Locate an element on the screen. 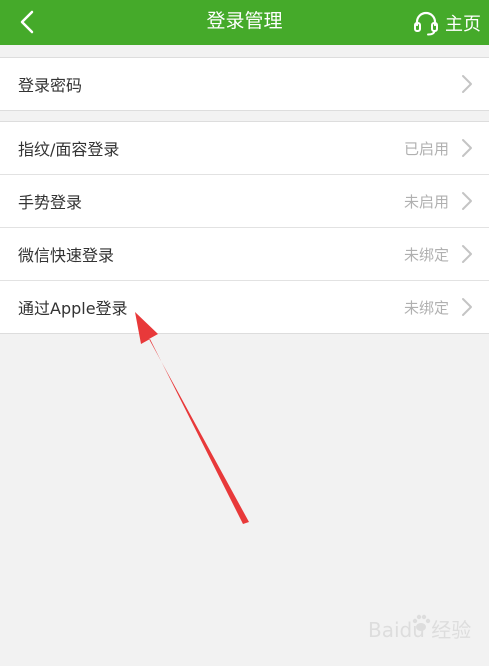 Image resolution: width=489 pixels, height=666 pixels. apple-login-status: 未绑定 is located at coordinates (426, 307).